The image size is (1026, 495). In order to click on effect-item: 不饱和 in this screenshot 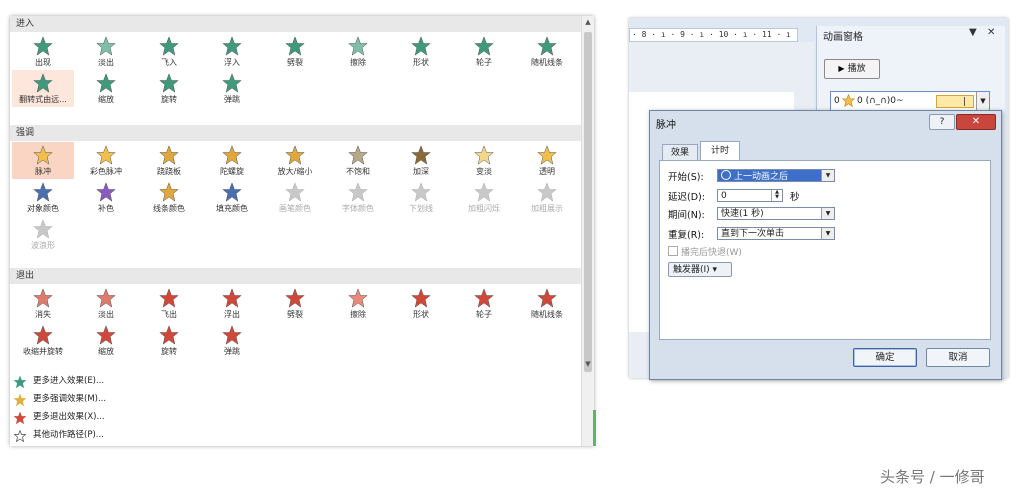, I will do `click(358, 160)`.